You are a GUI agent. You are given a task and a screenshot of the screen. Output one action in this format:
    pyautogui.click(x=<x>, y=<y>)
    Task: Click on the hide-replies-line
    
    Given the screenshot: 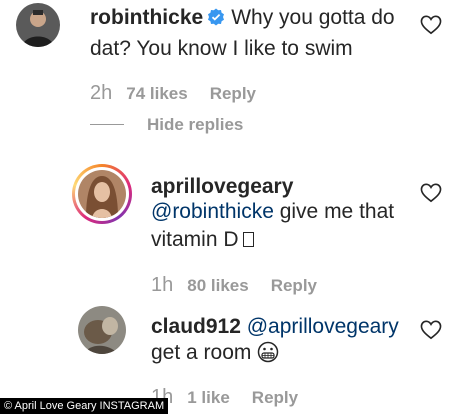 What is the action you would take?
    pyautogui.click(x=107, y=124)
    